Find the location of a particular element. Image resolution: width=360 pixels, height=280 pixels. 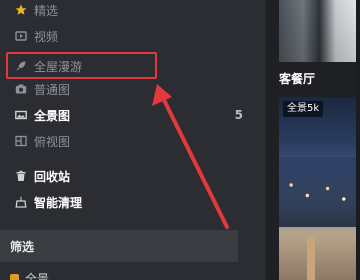

thumbnail-shade is located at coordinates (319, 31).